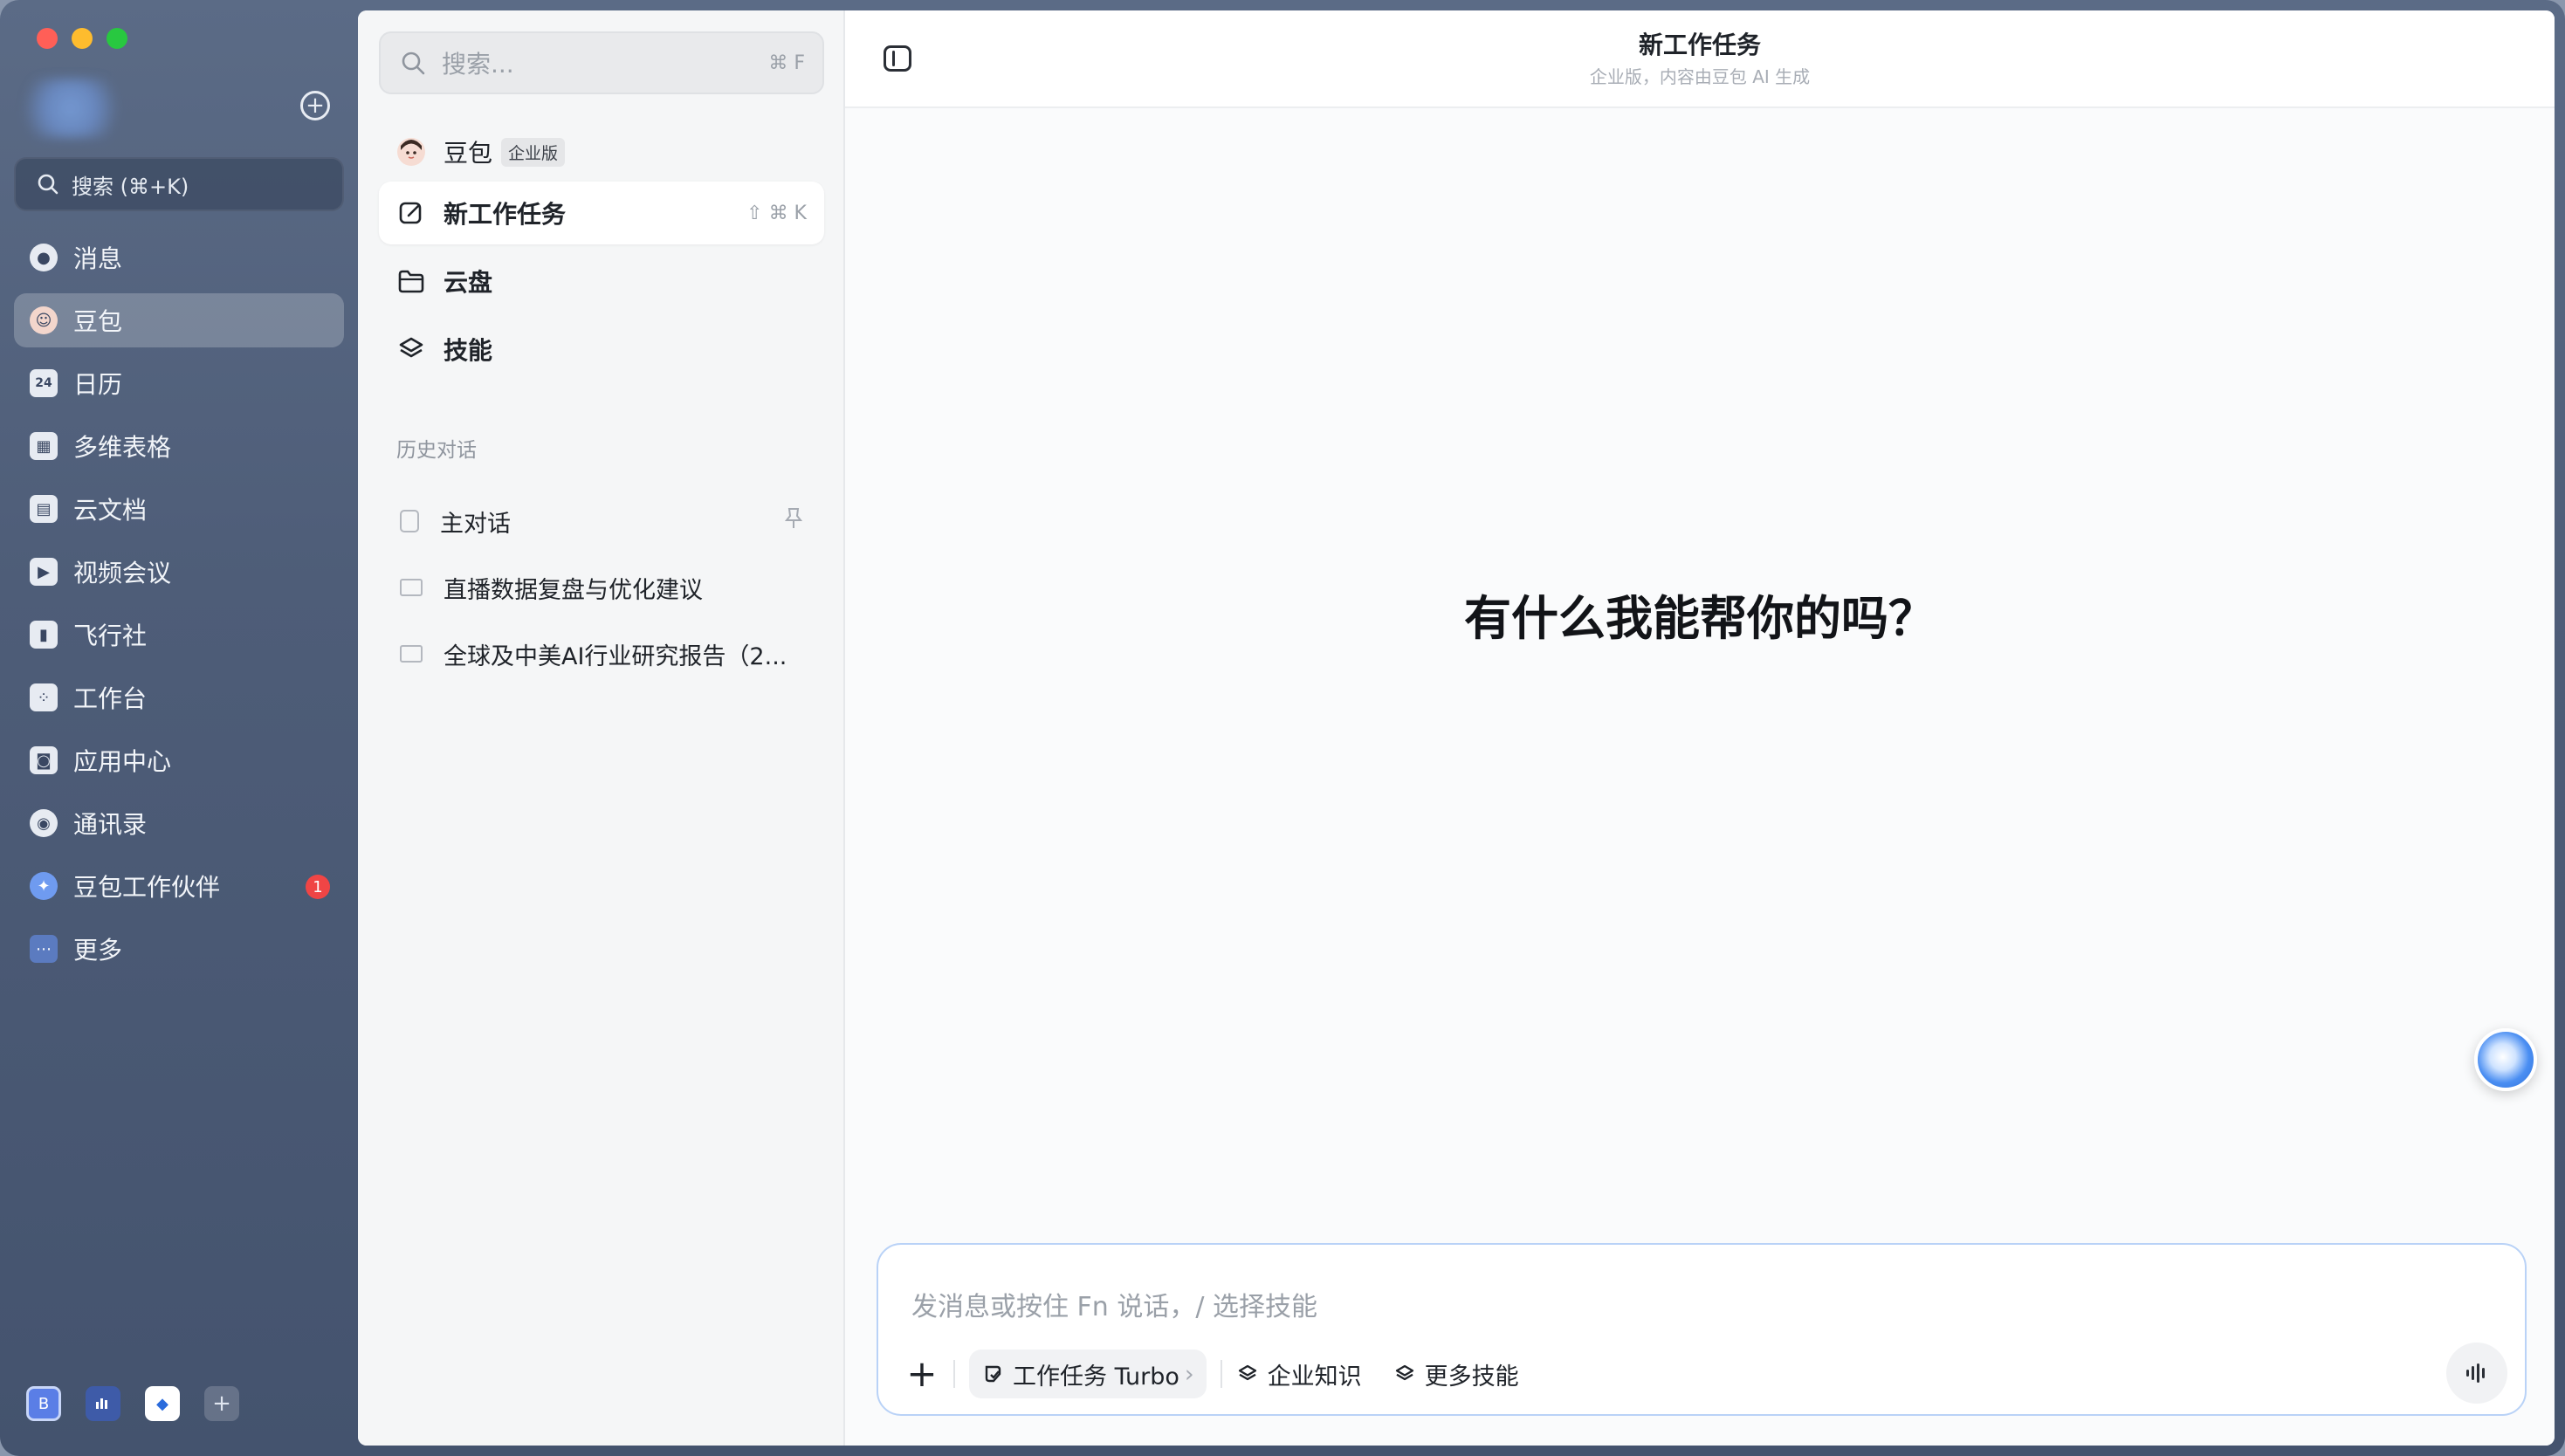 Image resolution: width=2565 pixels, height=1456 pixels. What do you see at coordinates (601, 521) in the screenshot?
I see `history-item: 主对话` at bounding box center [601, 521].